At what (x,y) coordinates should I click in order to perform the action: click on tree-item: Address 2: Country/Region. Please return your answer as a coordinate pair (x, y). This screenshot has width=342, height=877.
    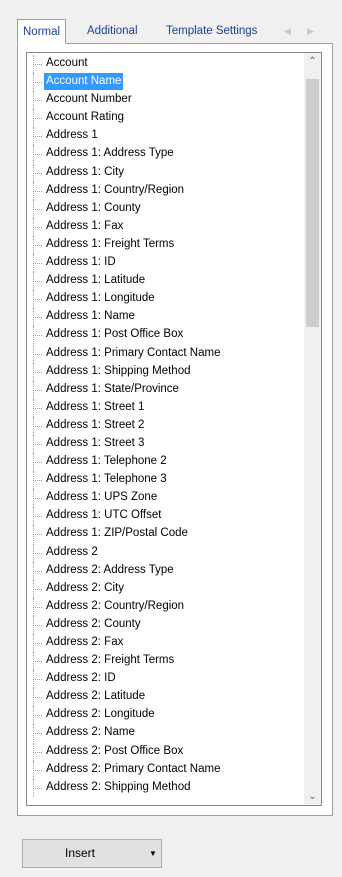
    Looking at the image, I should click on (165, 606).